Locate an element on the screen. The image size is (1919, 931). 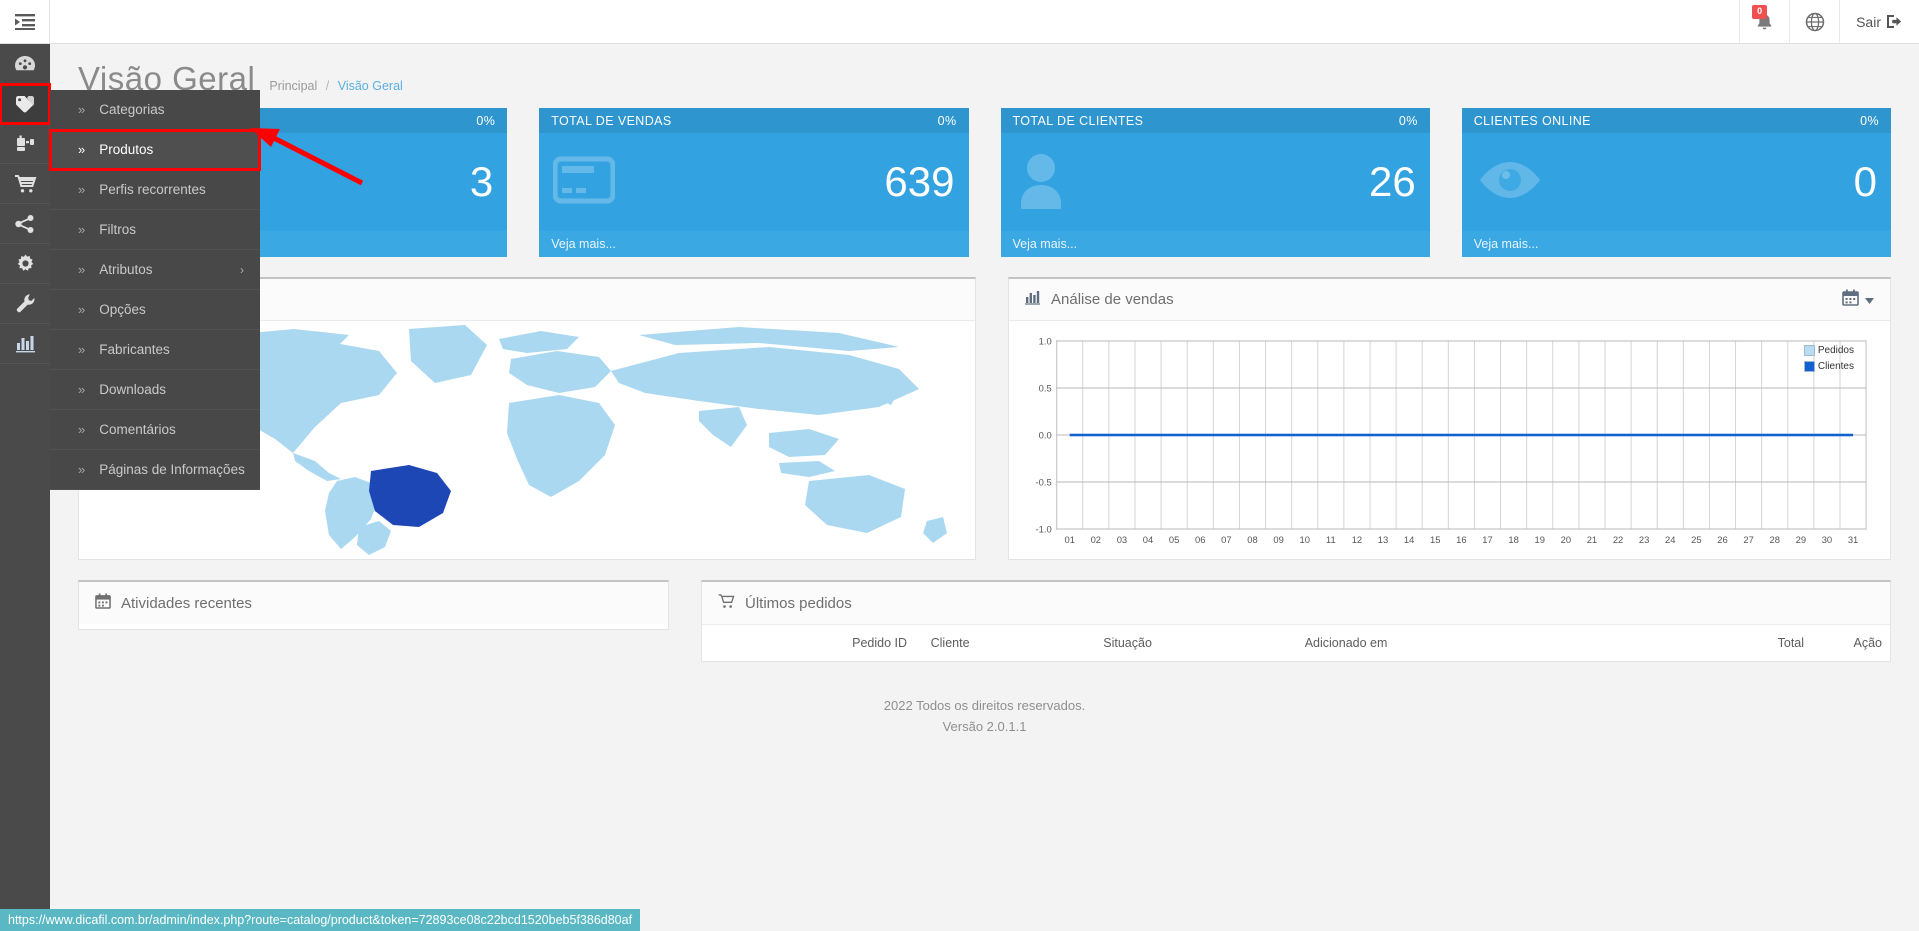
legend-item-pedidos: Pedidos is located at coordinates (1828, 350).